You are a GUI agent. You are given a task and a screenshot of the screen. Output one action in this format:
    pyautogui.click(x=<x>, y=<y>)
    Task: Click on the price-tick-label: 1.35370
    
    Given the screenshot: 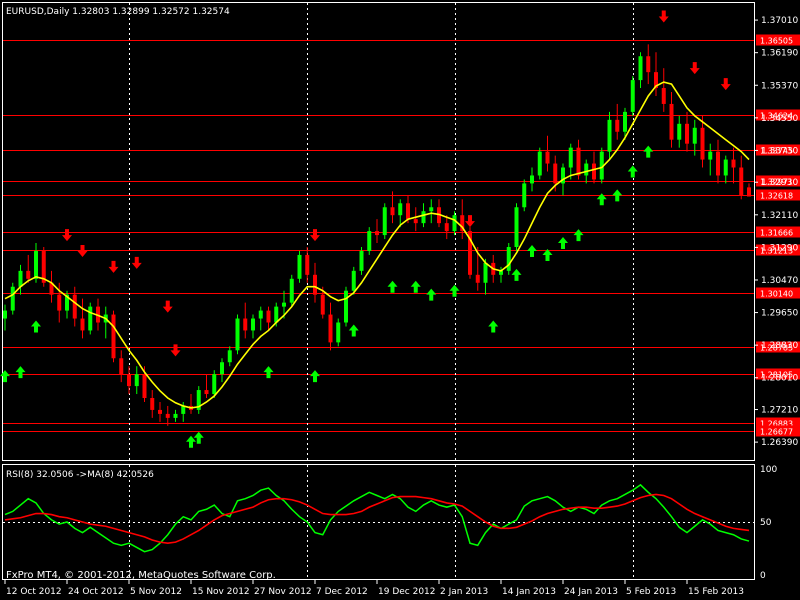 What is the action you would take?
    pyautogui.click(x=779, y=86)
    